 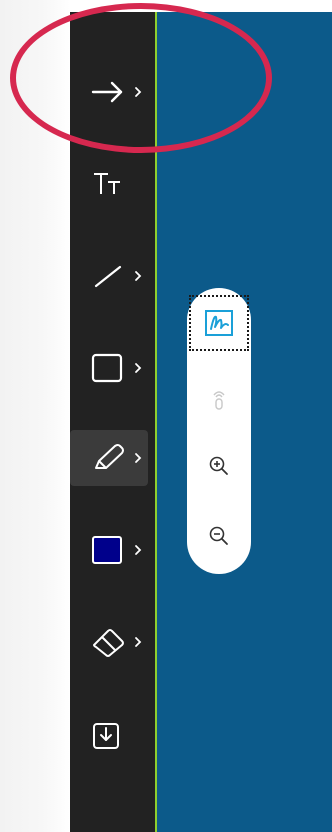 I want to click on color-tool-button, so click(x=115, y=550).